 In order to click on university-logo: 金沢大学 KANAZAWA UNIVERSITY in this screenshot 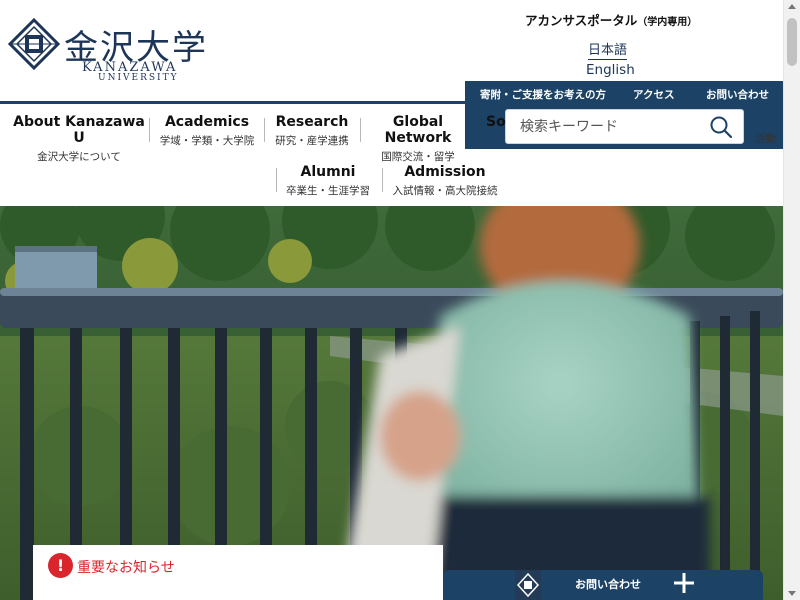, I will do `click(113, 49)`.